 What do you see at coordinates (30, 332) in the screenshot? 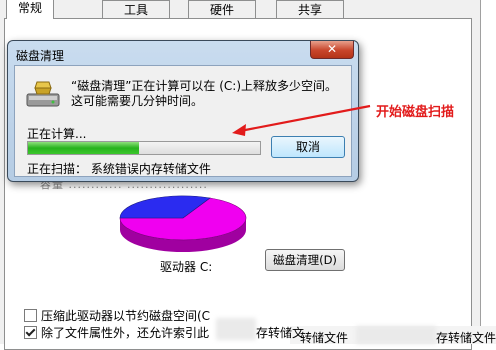
I see `index-checkbox` at bounding box center [30, 332].